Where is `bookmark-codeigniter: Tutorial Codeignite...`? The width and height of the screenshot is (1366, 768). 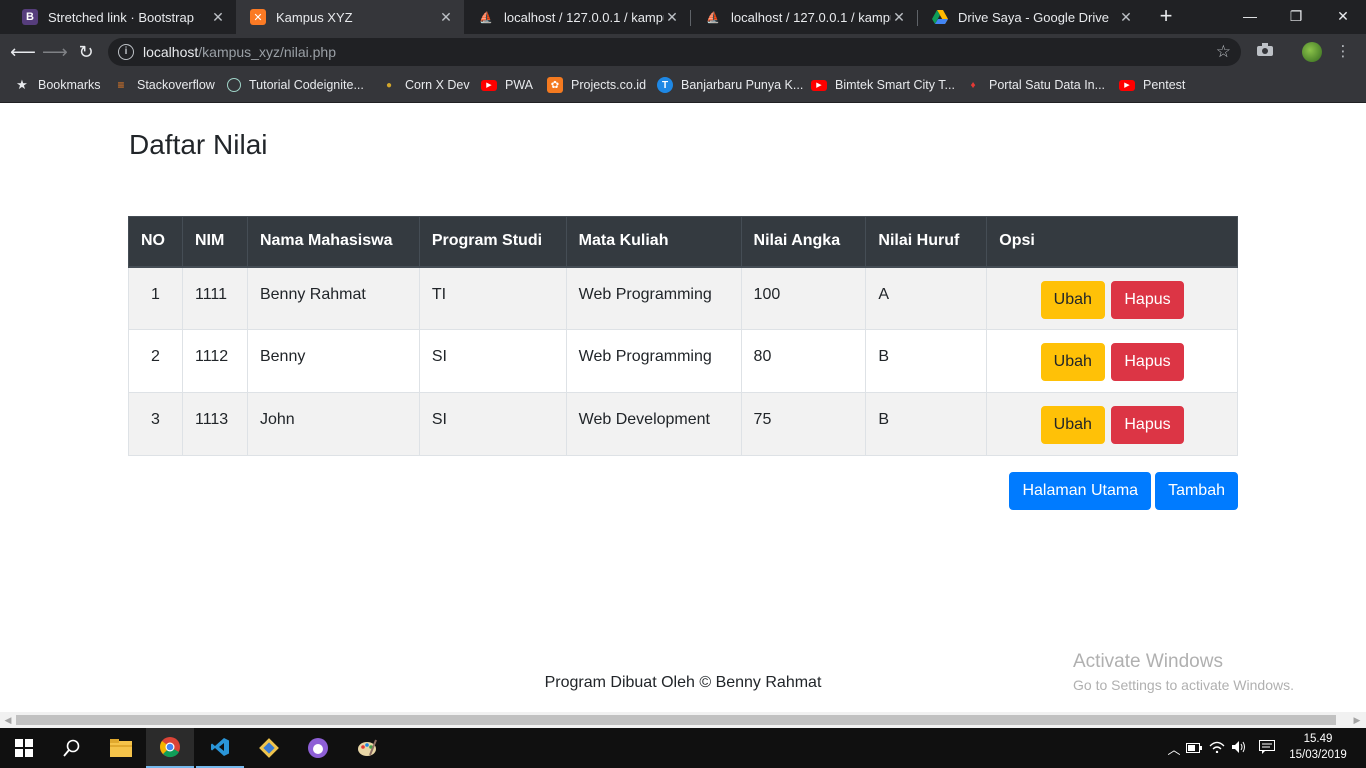
bookmark-codeigniter: Tutorial Codeignite... is located at coordinates (295, 85).